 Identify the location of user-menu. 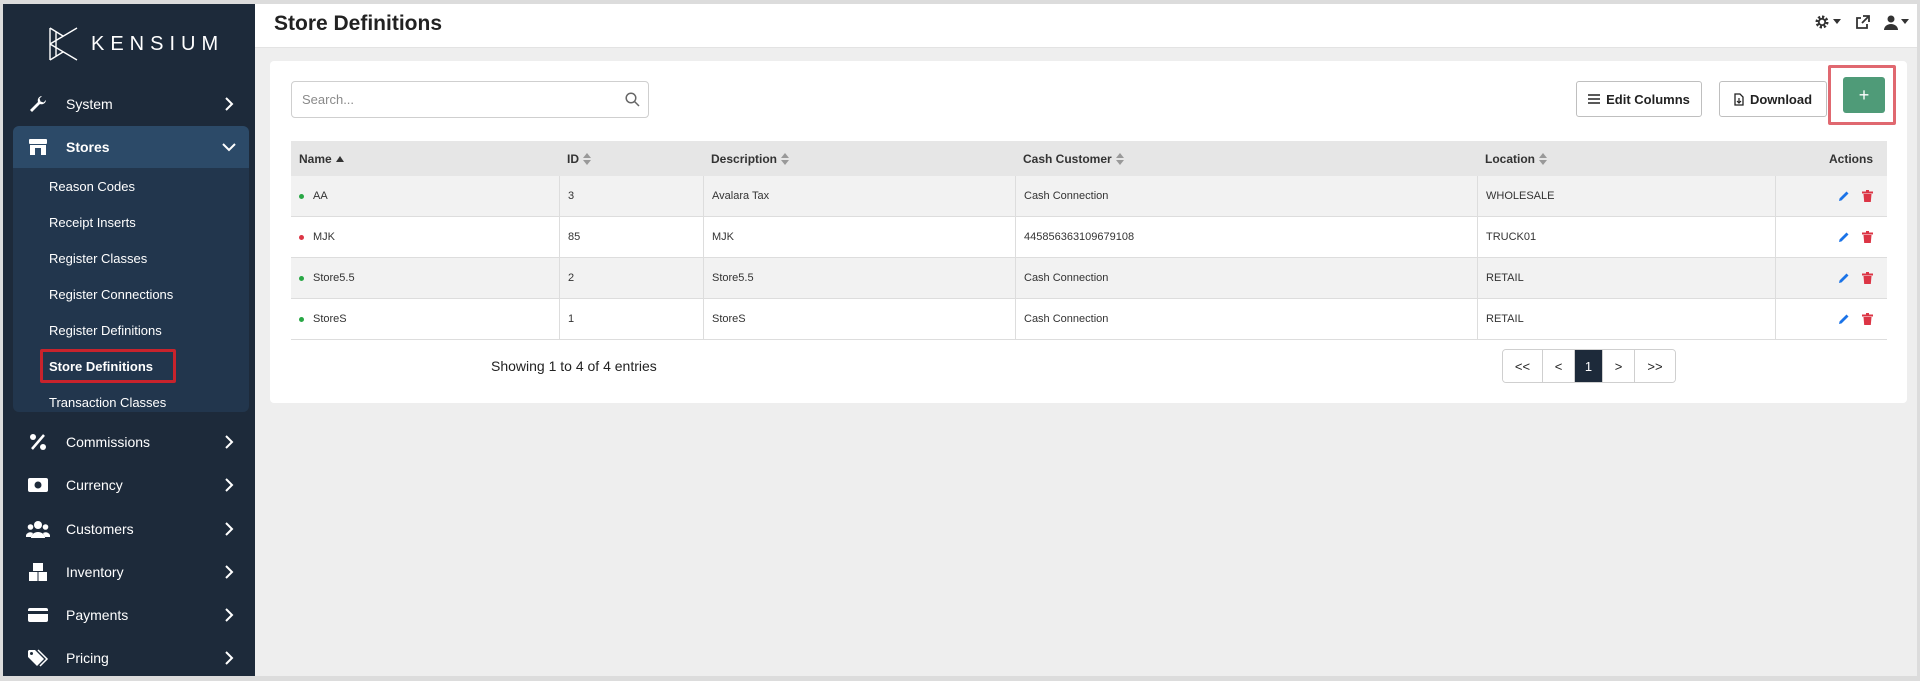
(1896, 22).